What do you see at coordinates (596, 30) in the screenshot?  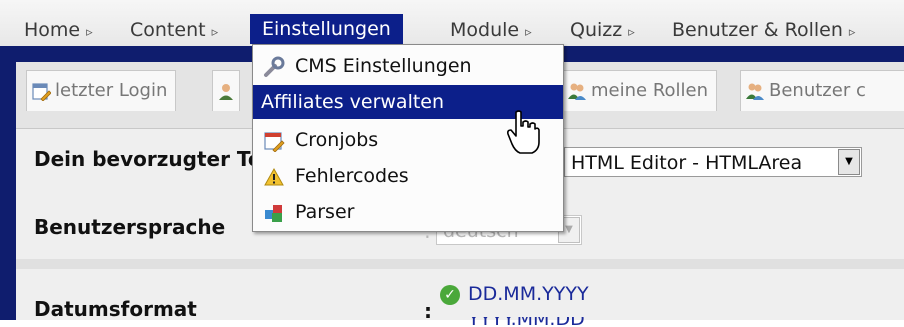 I see `menu-item-label: Quizz` at bounding box center [596, 30].